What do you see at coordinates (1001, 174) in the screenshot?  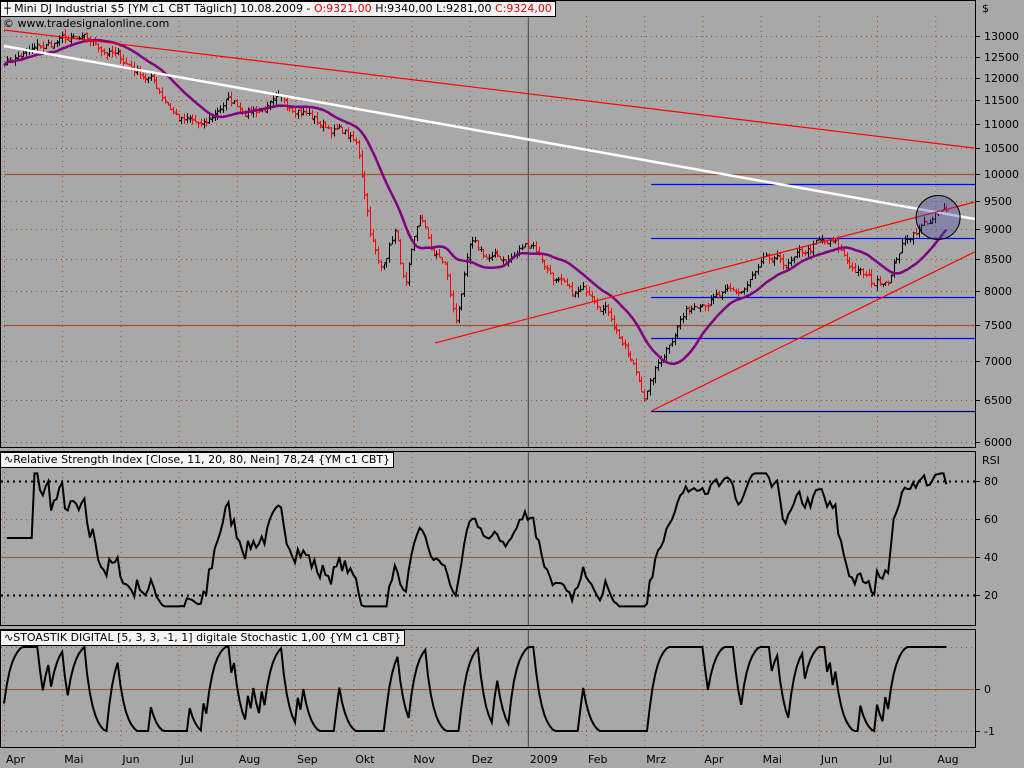 I see `price-tick-label: 10000` at bounding box center [1001, 174].